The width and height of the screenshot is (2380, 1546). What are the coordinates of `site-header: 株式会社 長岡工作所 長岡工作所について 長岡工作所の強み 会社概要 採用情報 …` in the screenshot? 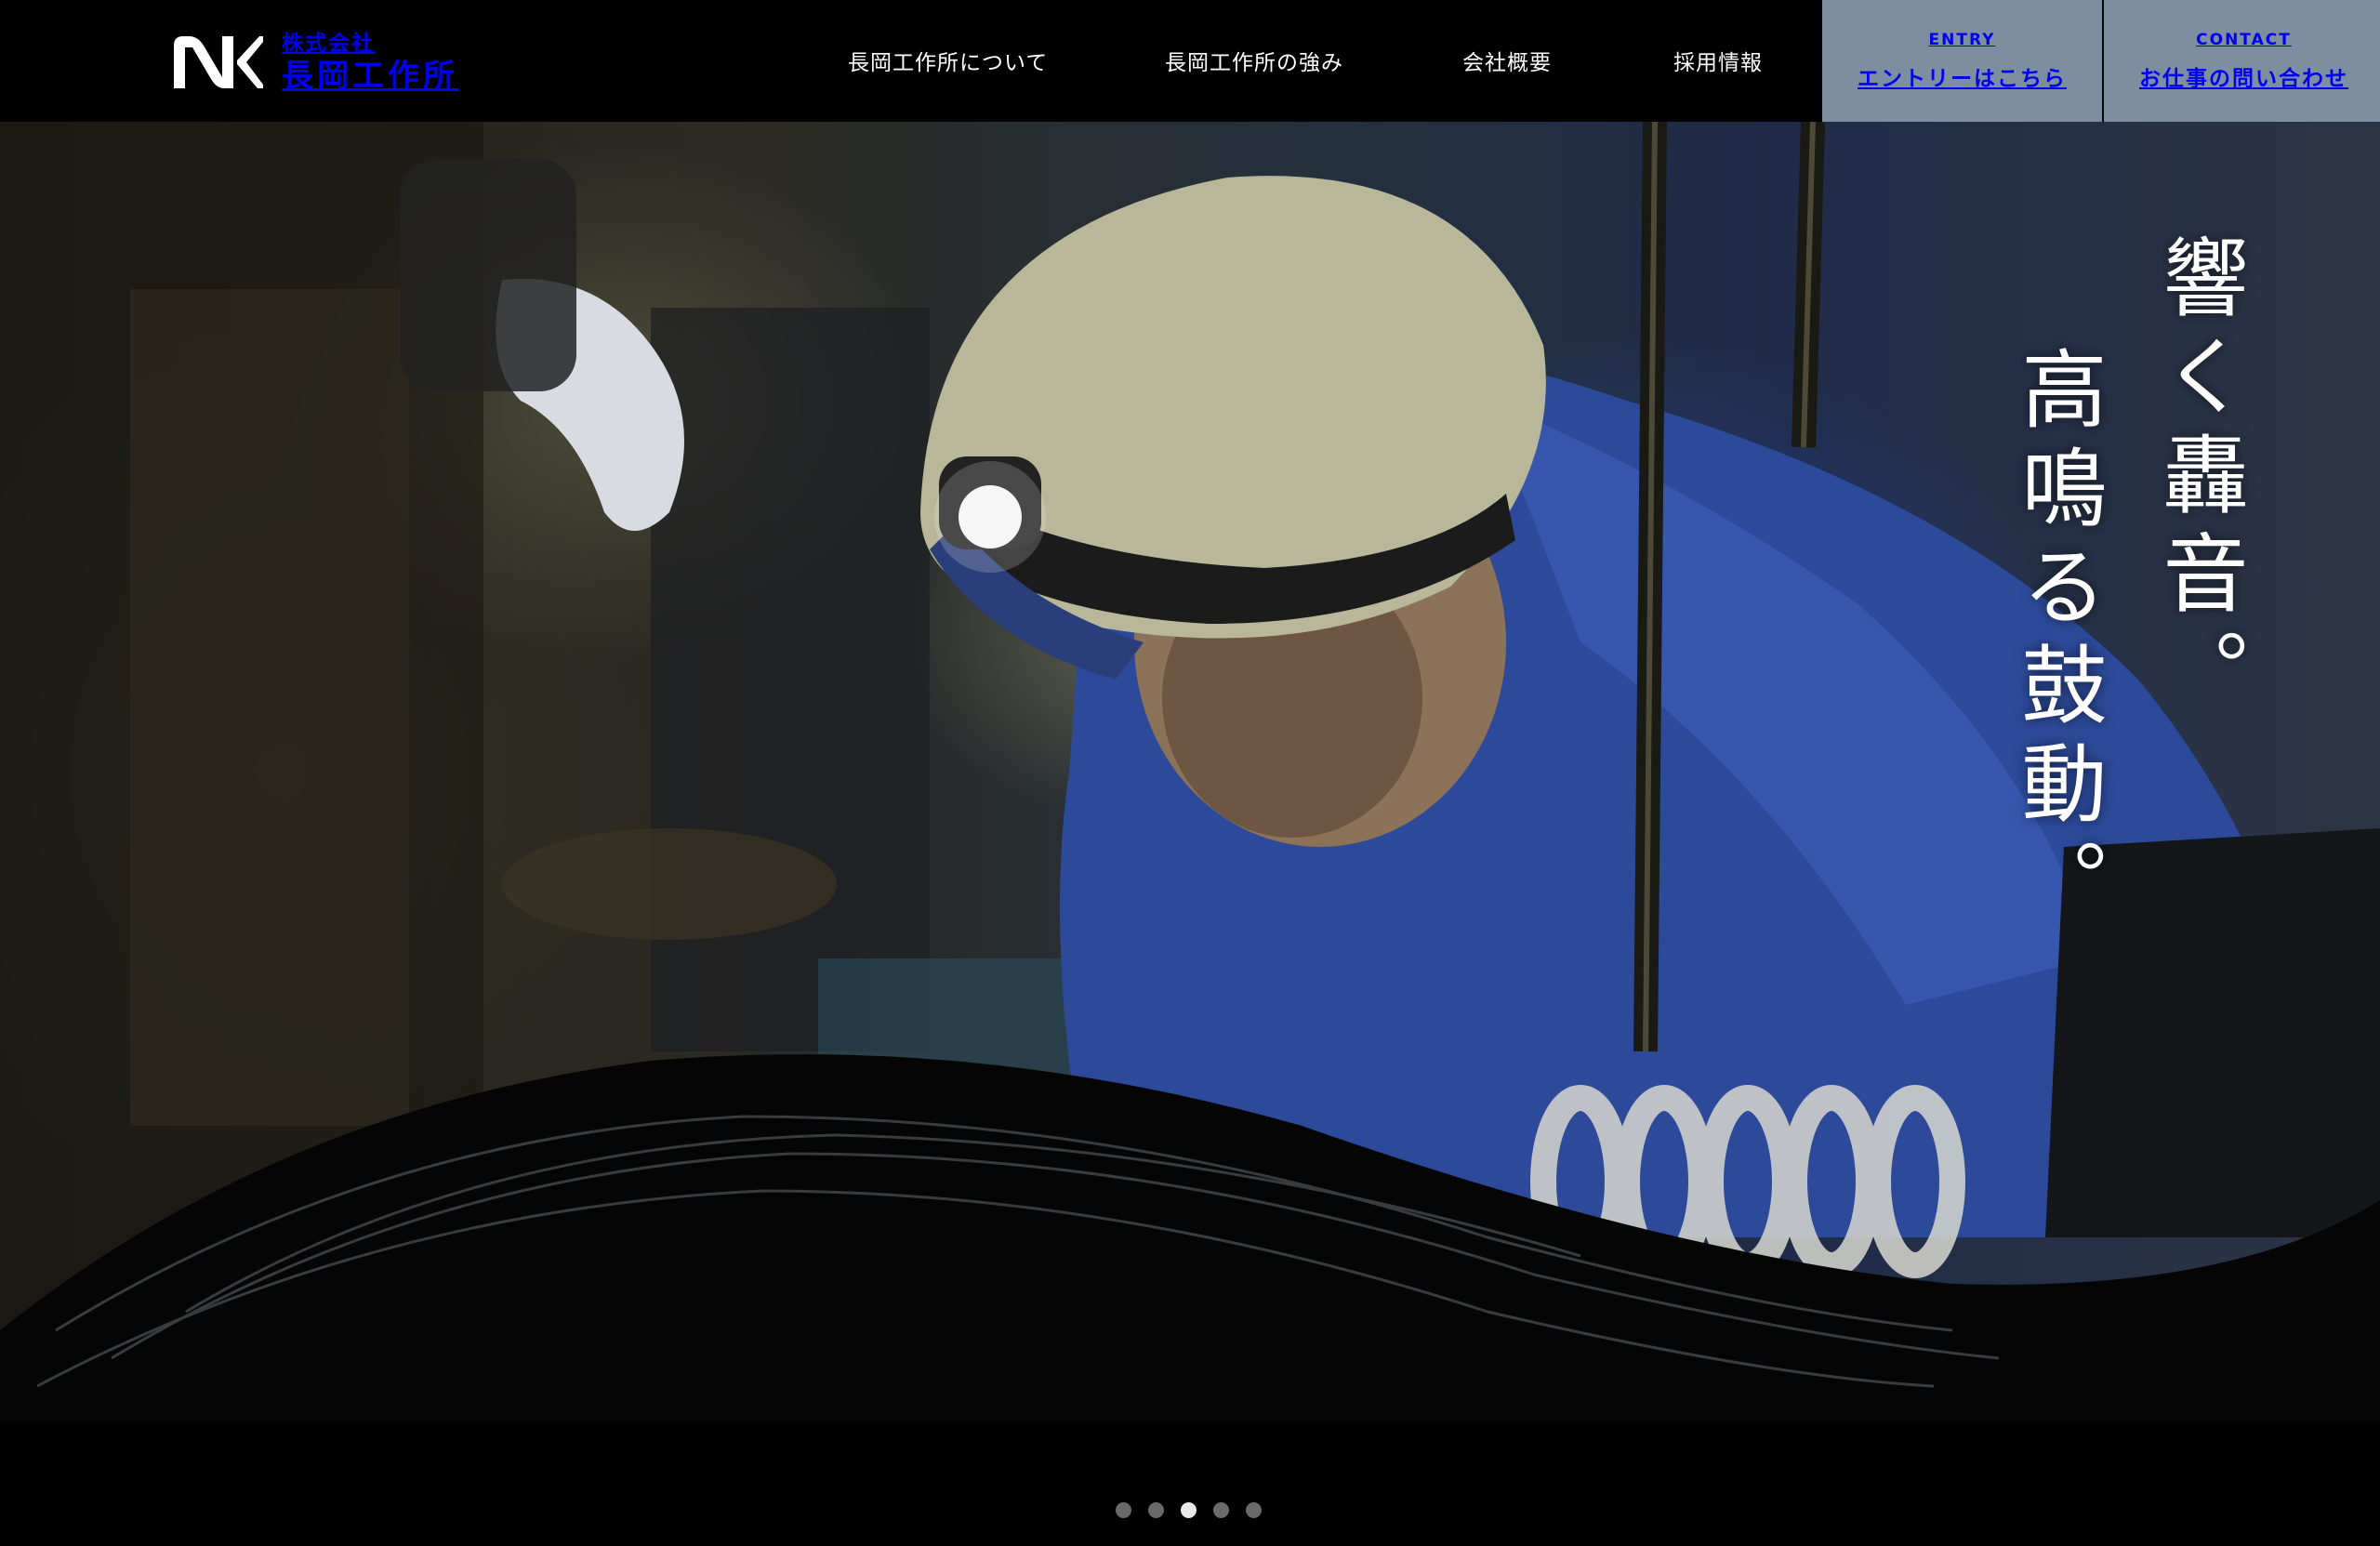 It's located at (1190, 61).